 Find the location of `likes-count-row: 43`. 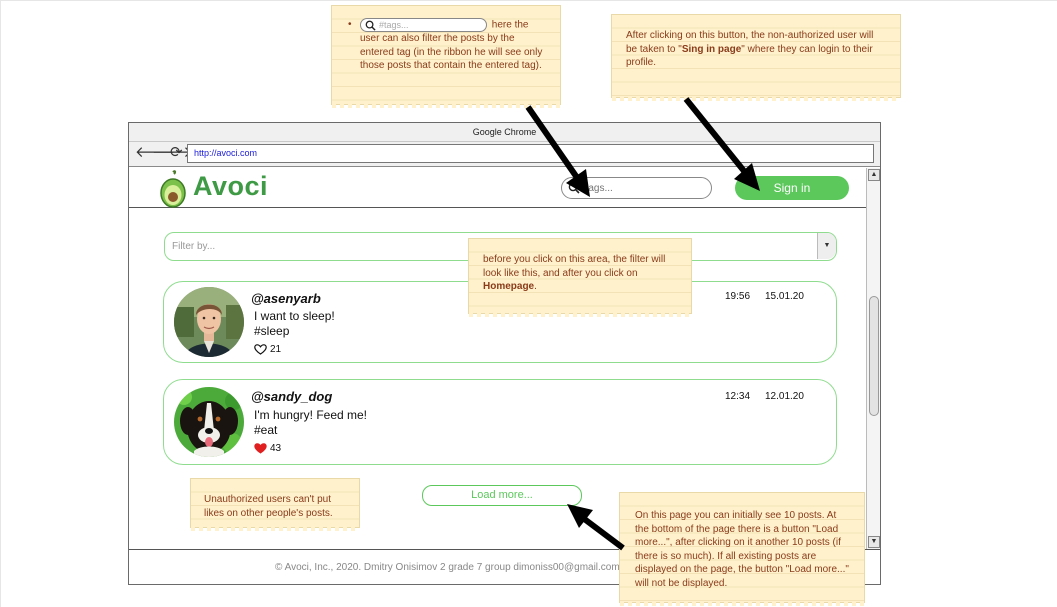

likes-count-row: 43 is located at coordinates (267, 448).